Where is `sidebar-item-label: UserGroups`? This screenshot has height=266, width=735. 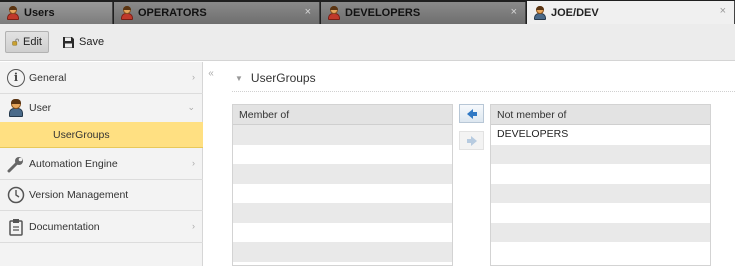
sidebar-item-label: UserGroups is located at coordinates (81, 135).